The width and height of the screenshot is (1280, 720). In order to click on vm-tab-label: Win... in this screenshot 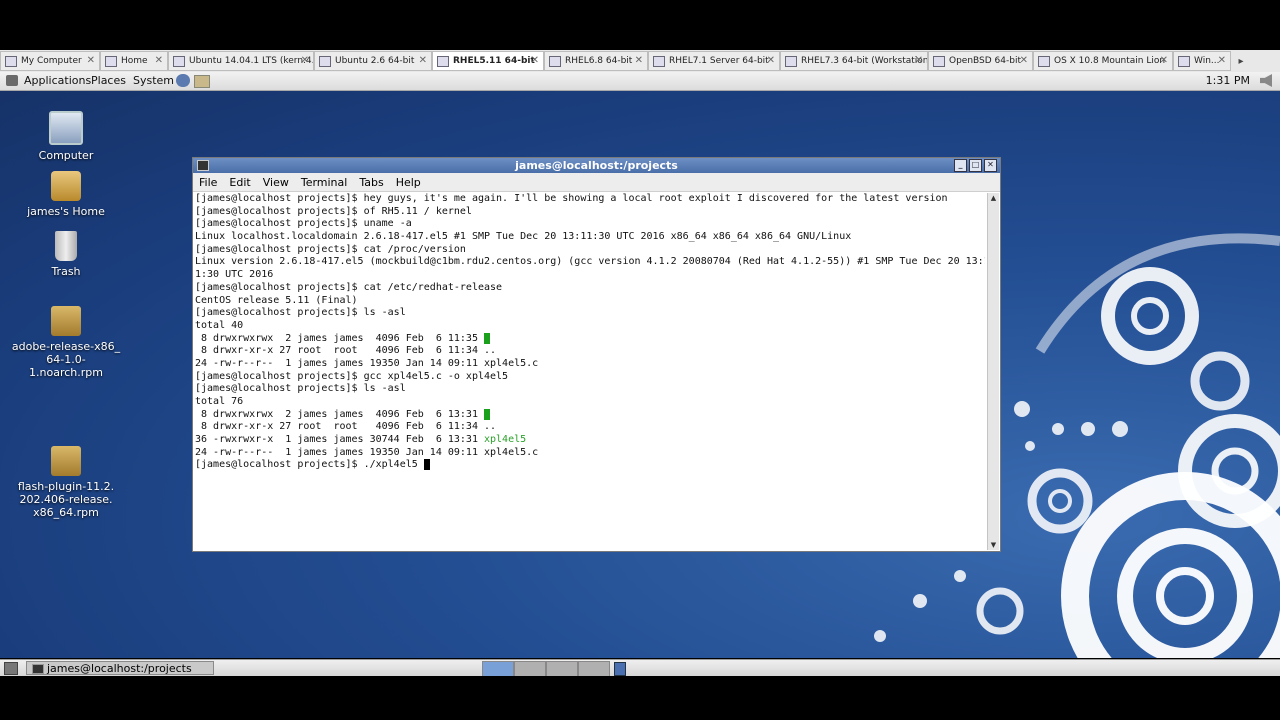, I will do `click(1207, 61)`.